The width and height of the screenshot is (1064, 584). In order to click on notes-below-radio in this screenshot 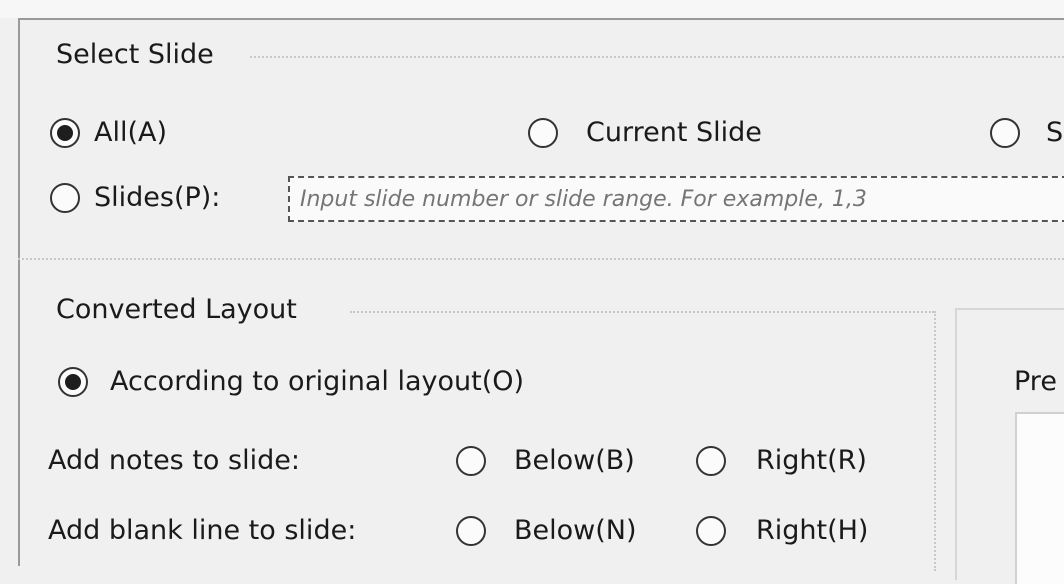, I will do `click(471, 461)`.